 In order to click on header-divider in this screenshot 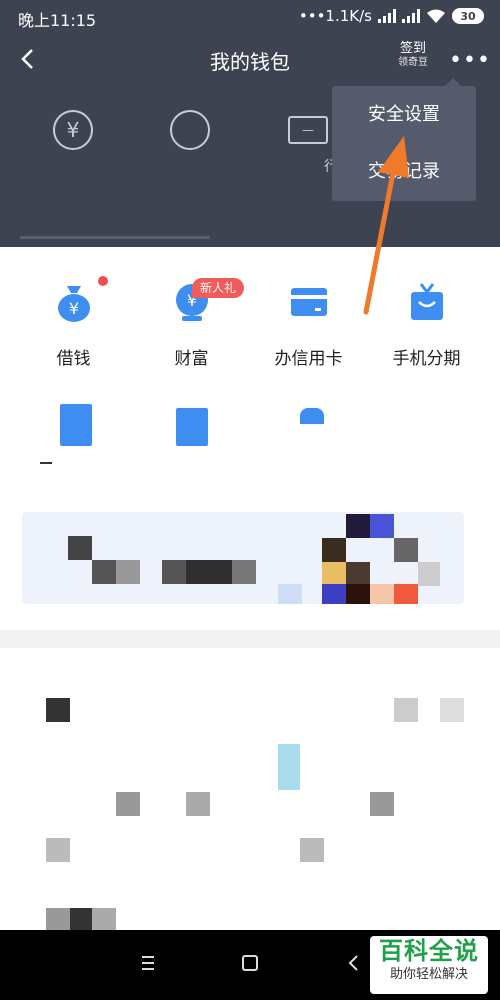, I will do `click(115, 237)`.